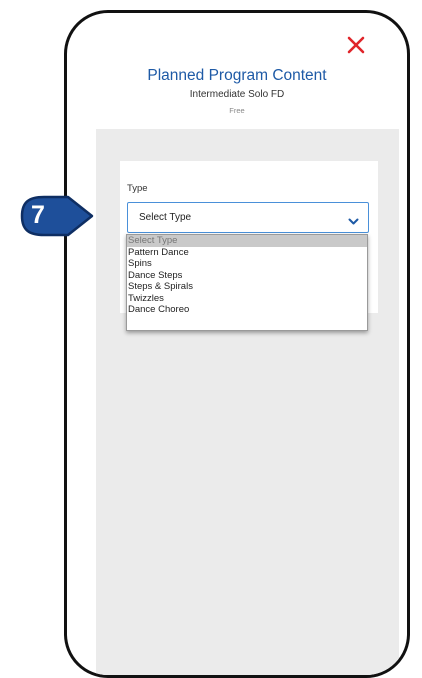  What do you see at coordinates (137, 188) in the screenshot?
I see `type-label: Type` at bounding box center [137, 188].